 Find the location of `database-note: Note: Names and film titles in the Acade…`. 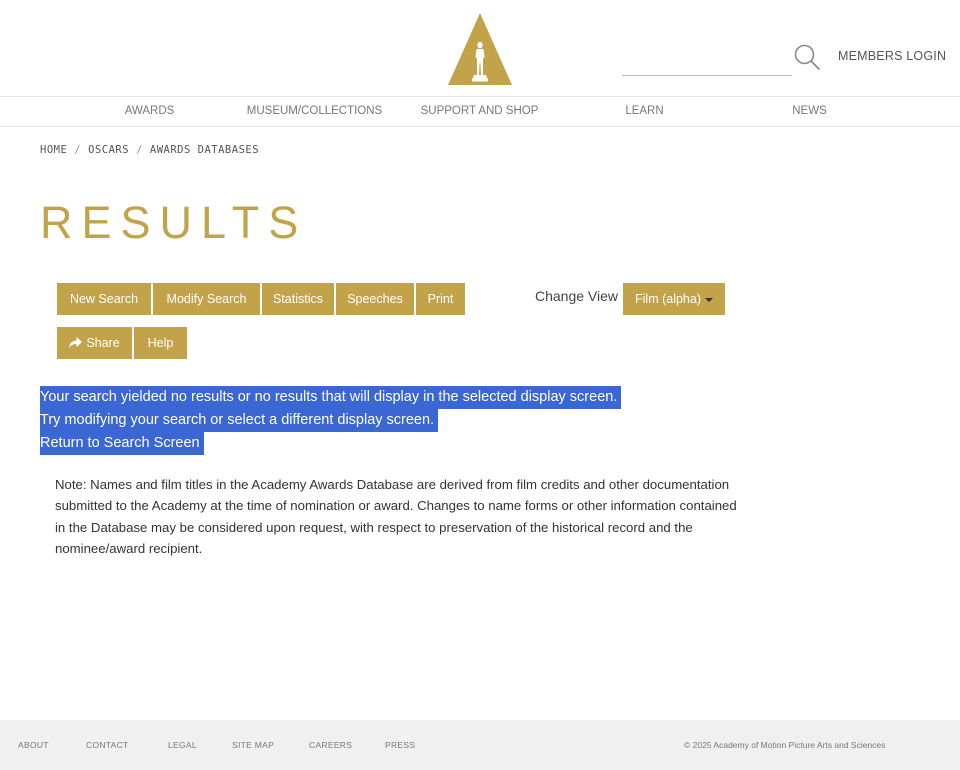

database-note: Note: Names and film titles in the Acade… is located at coordinates (396, 516).